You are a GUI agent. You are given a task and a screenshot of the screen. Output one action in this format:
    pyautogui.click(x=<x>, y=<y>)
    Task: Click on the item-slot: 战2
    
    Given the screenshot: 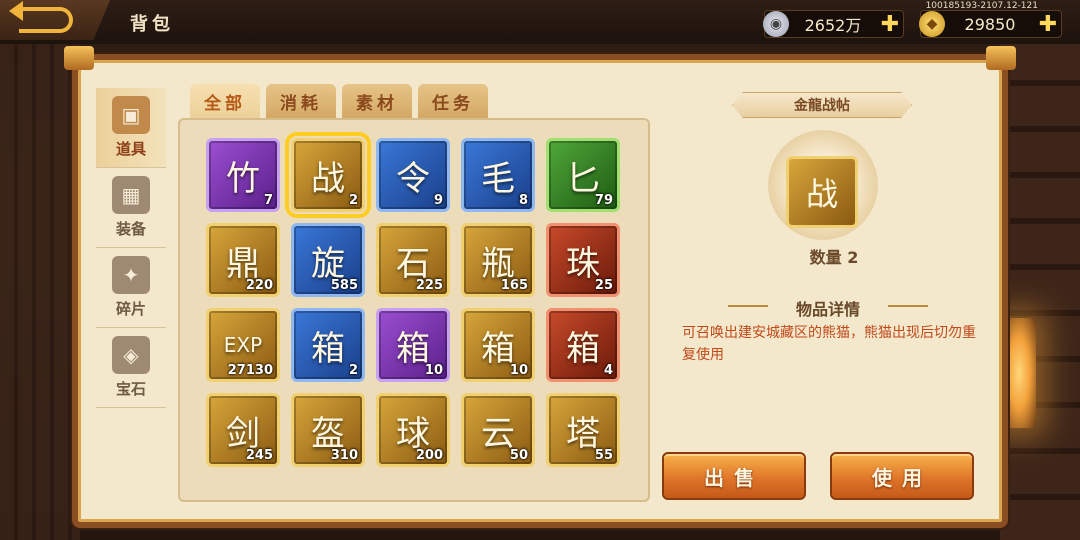 What is the action you would take?
    pyautogui.click(x=328, y=175)
    